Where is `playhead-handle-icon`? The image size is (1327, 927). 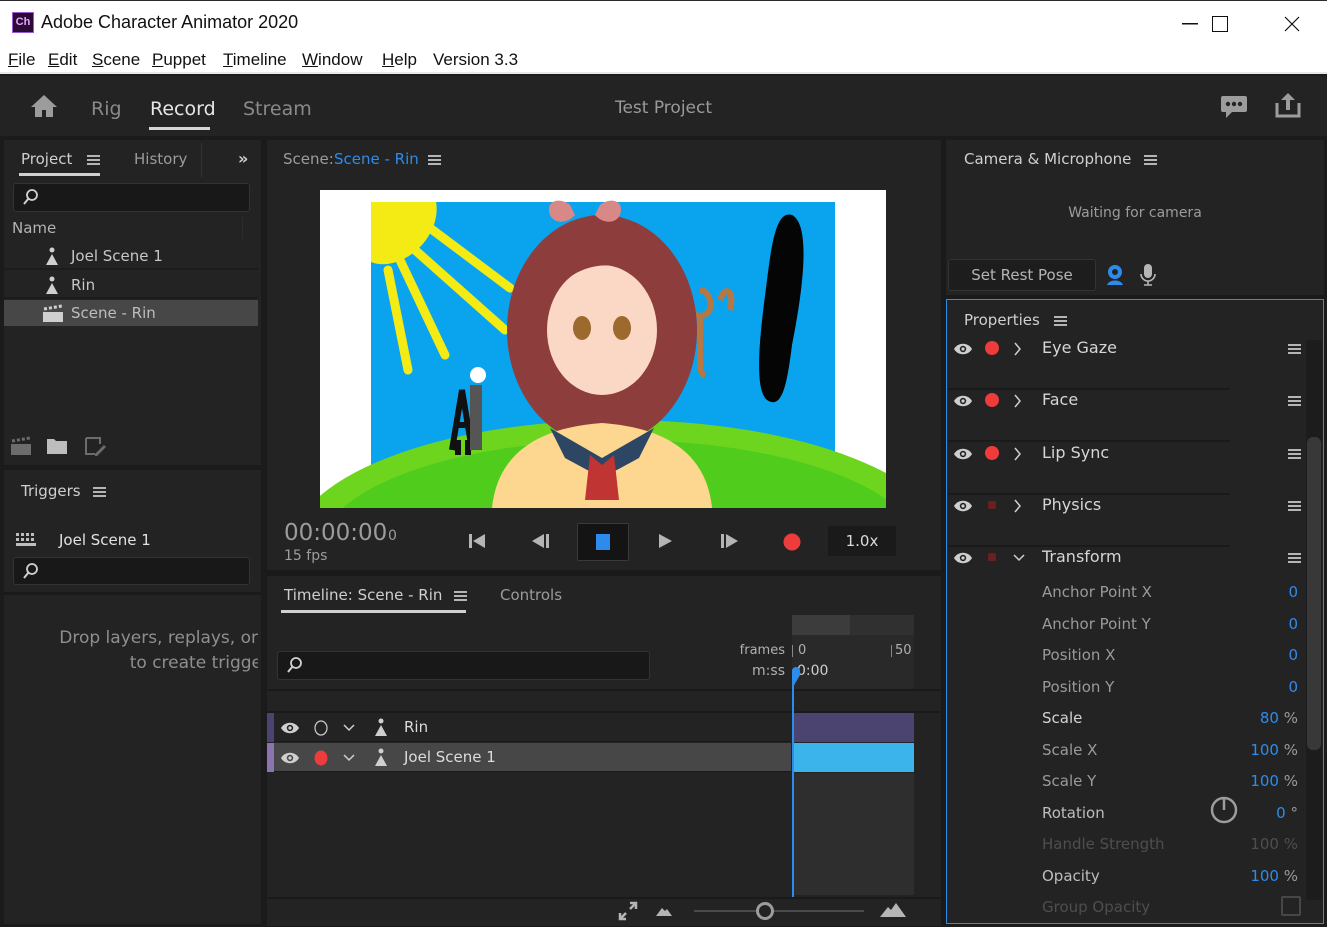 playhead-handle-icon is located at coordinates (796, 678).